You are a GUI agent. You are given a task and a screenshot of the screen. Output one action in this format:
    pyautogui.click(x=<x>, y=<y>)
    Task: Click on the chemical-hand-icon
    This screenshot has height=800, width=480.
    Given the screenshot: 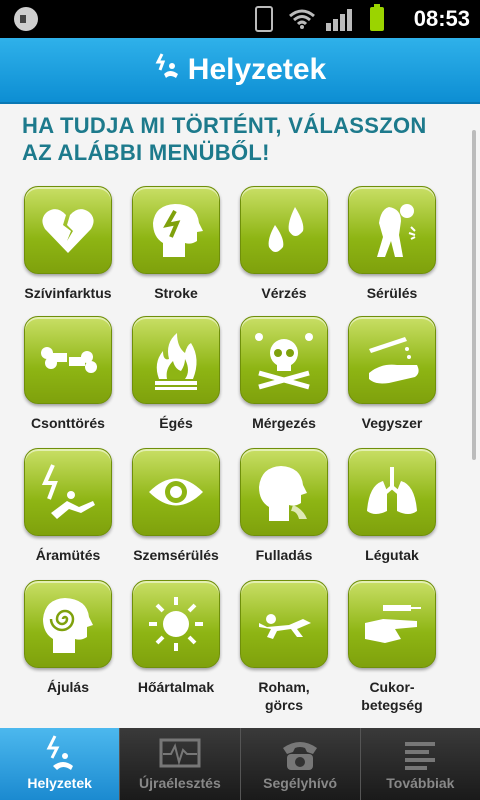 What is the action you would take?
    pyautogui.click(x=394, y=360)
    